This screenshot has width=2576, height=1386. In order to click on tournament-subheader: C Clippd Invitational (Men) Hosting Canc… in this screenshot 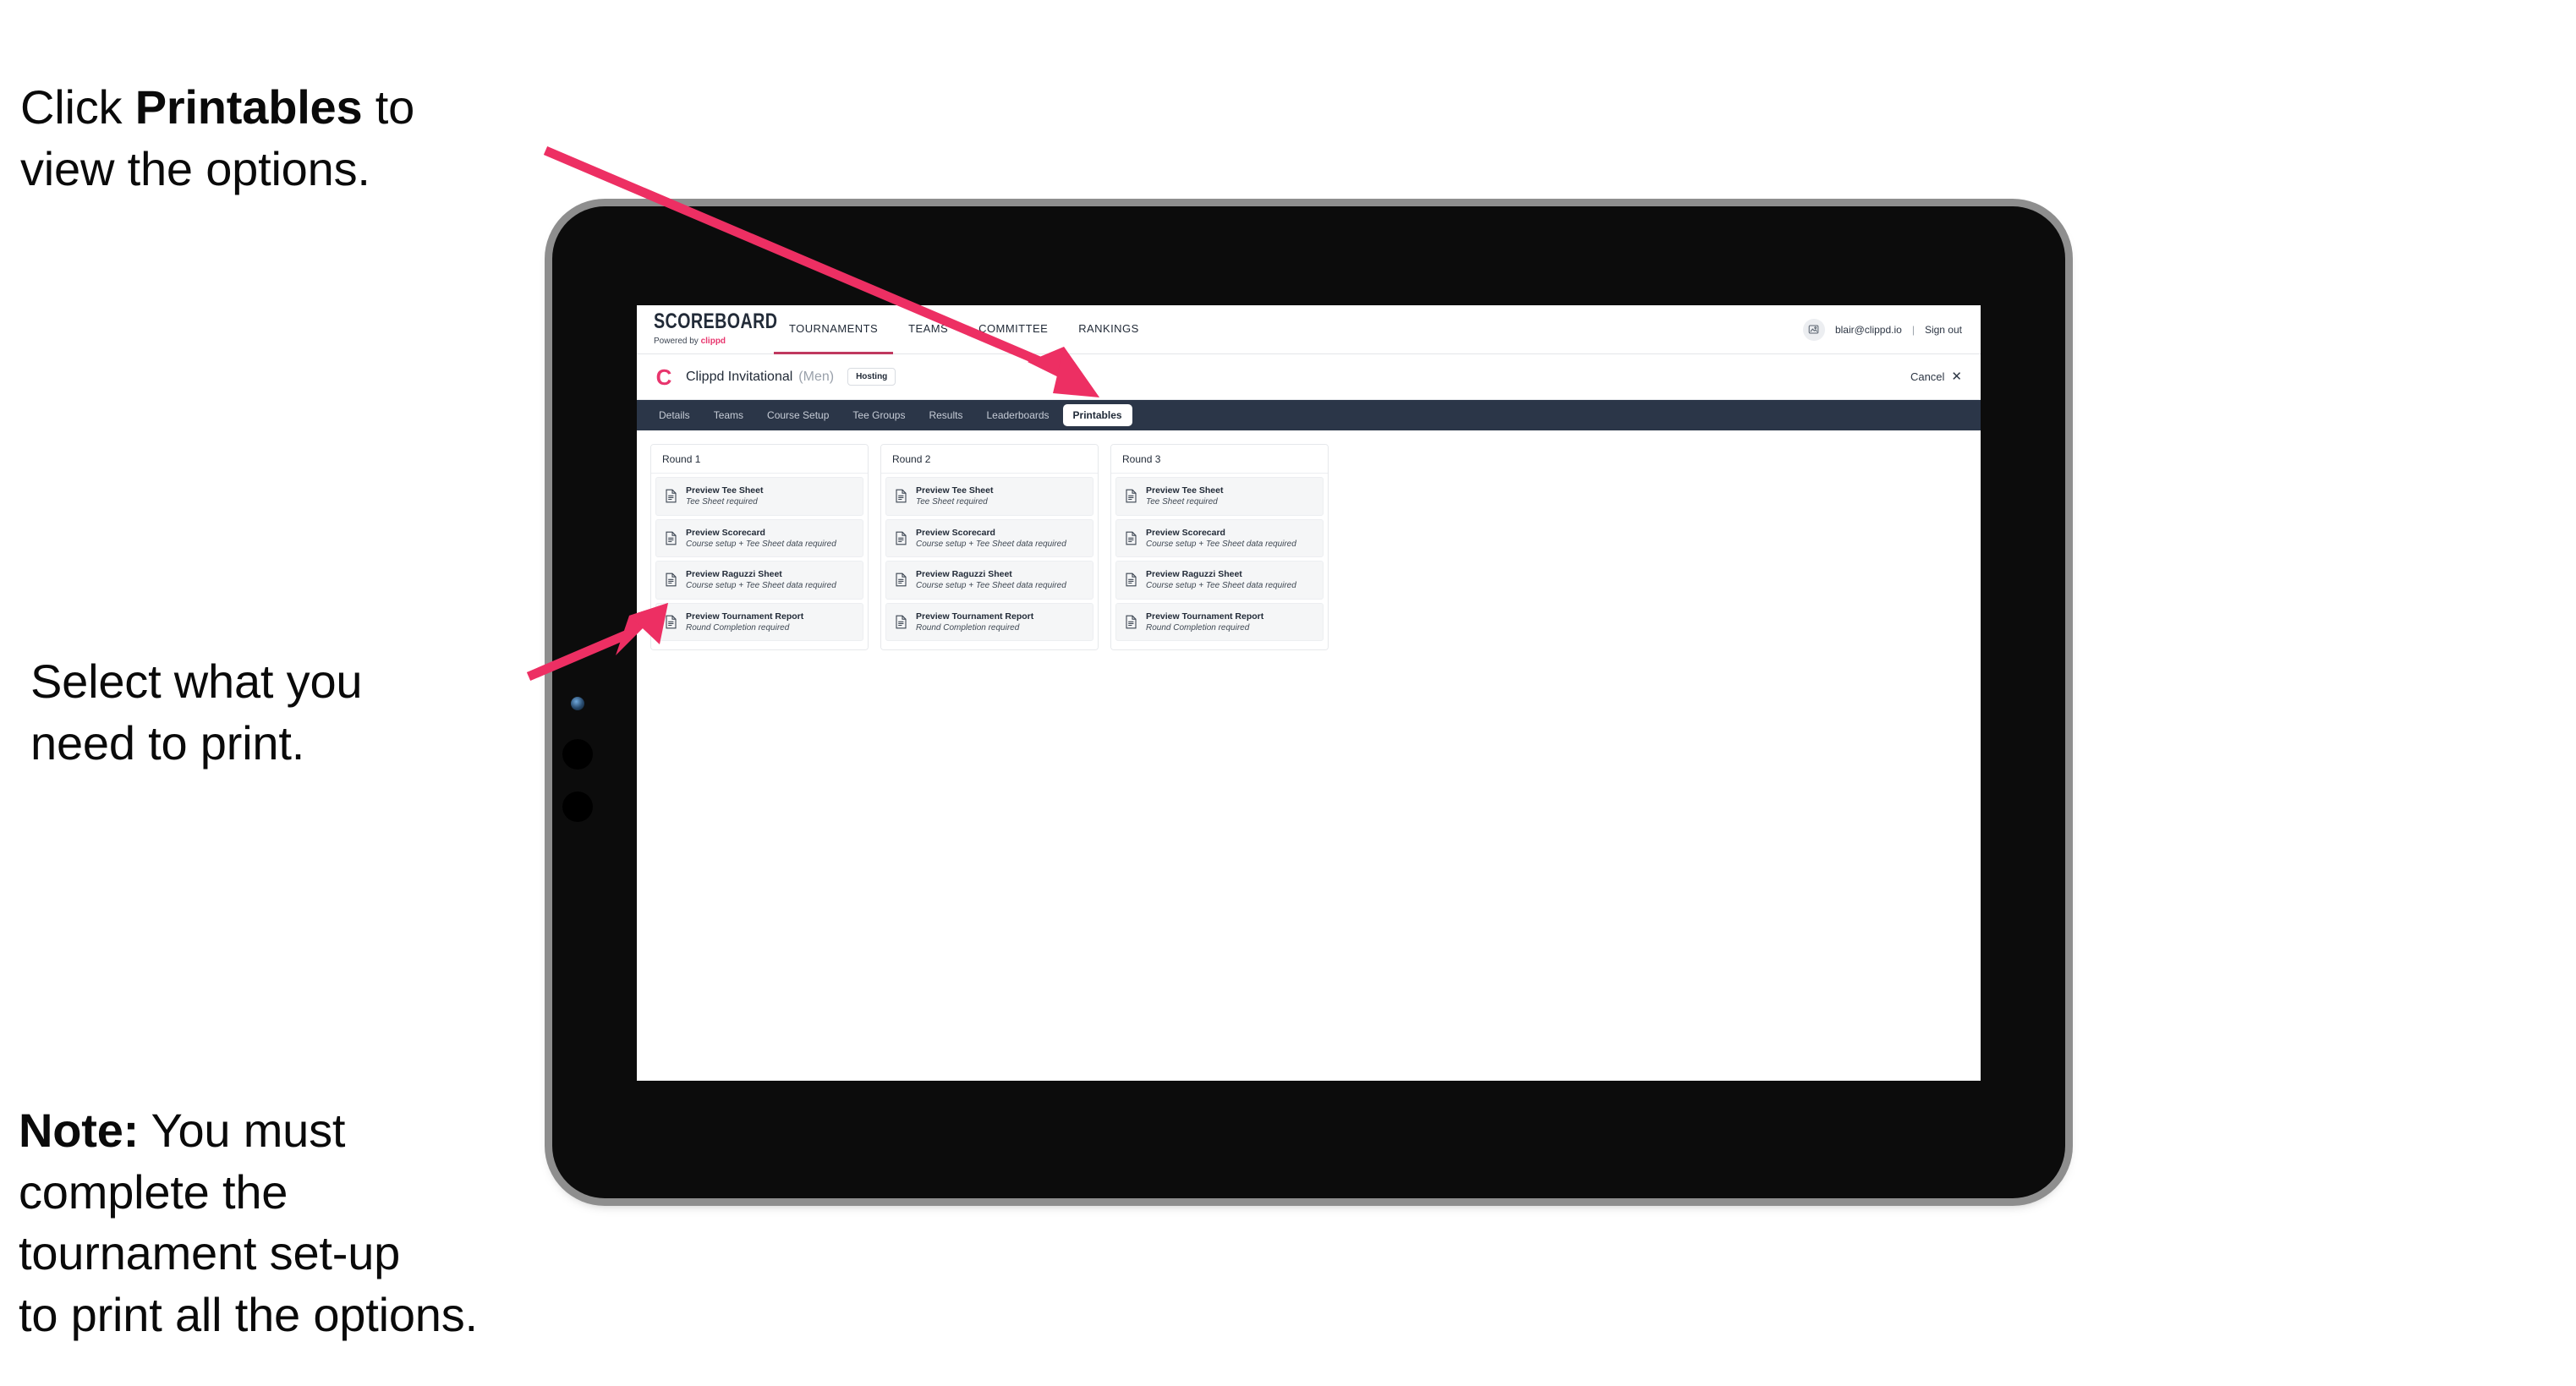, I will do `click(1309, 377)`.